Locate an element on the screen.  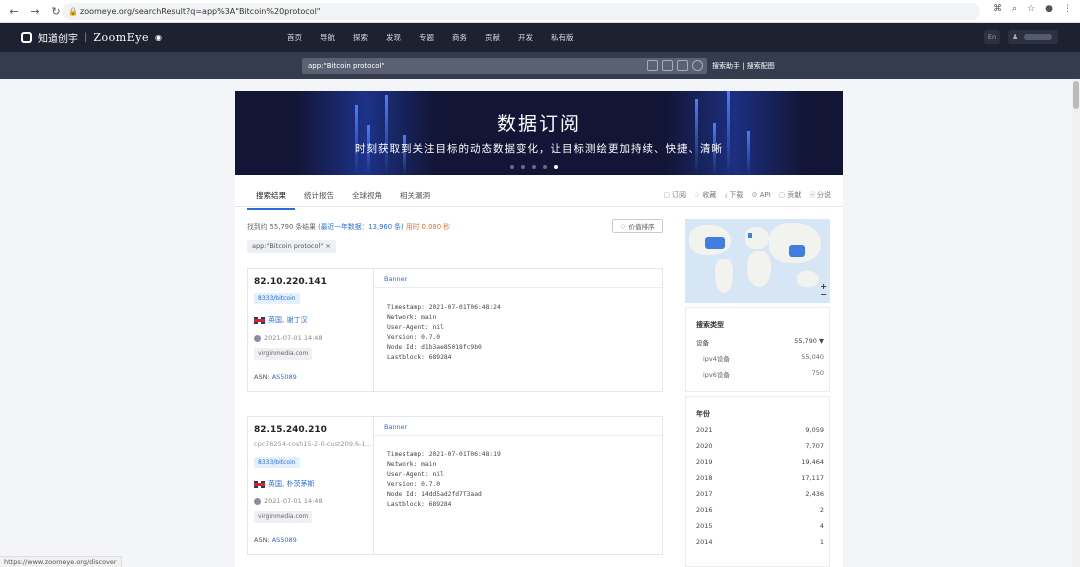
carousel-dots is located at coordinates (534, 167).